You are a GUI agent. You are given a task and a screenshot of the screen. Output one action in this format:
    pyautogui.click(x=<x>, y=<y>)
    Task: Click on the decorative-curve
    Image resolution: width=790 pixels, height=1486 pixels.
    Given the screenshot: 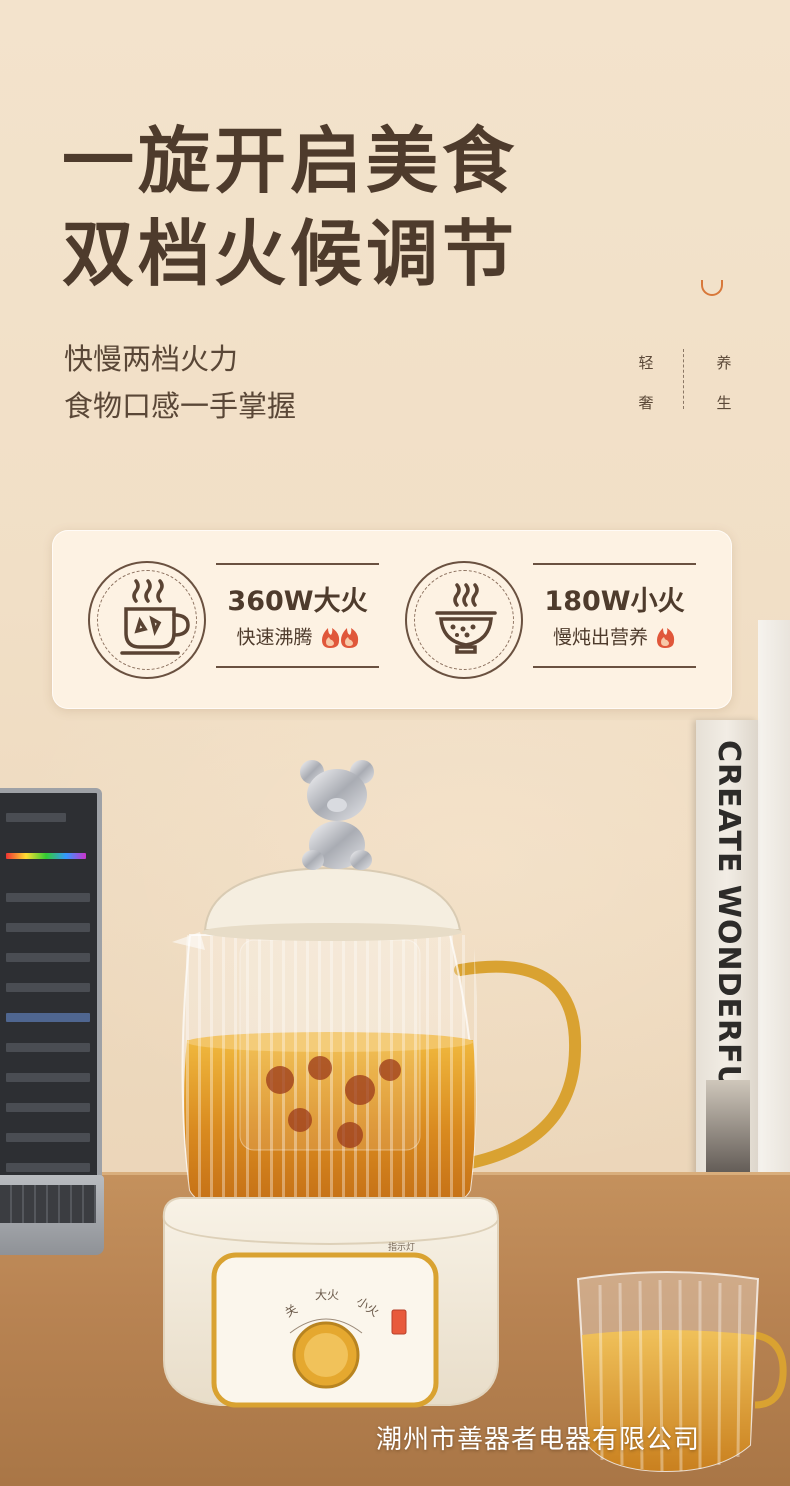 What is the action you would take?
    pyautogui.click(x=712, y=288)
    